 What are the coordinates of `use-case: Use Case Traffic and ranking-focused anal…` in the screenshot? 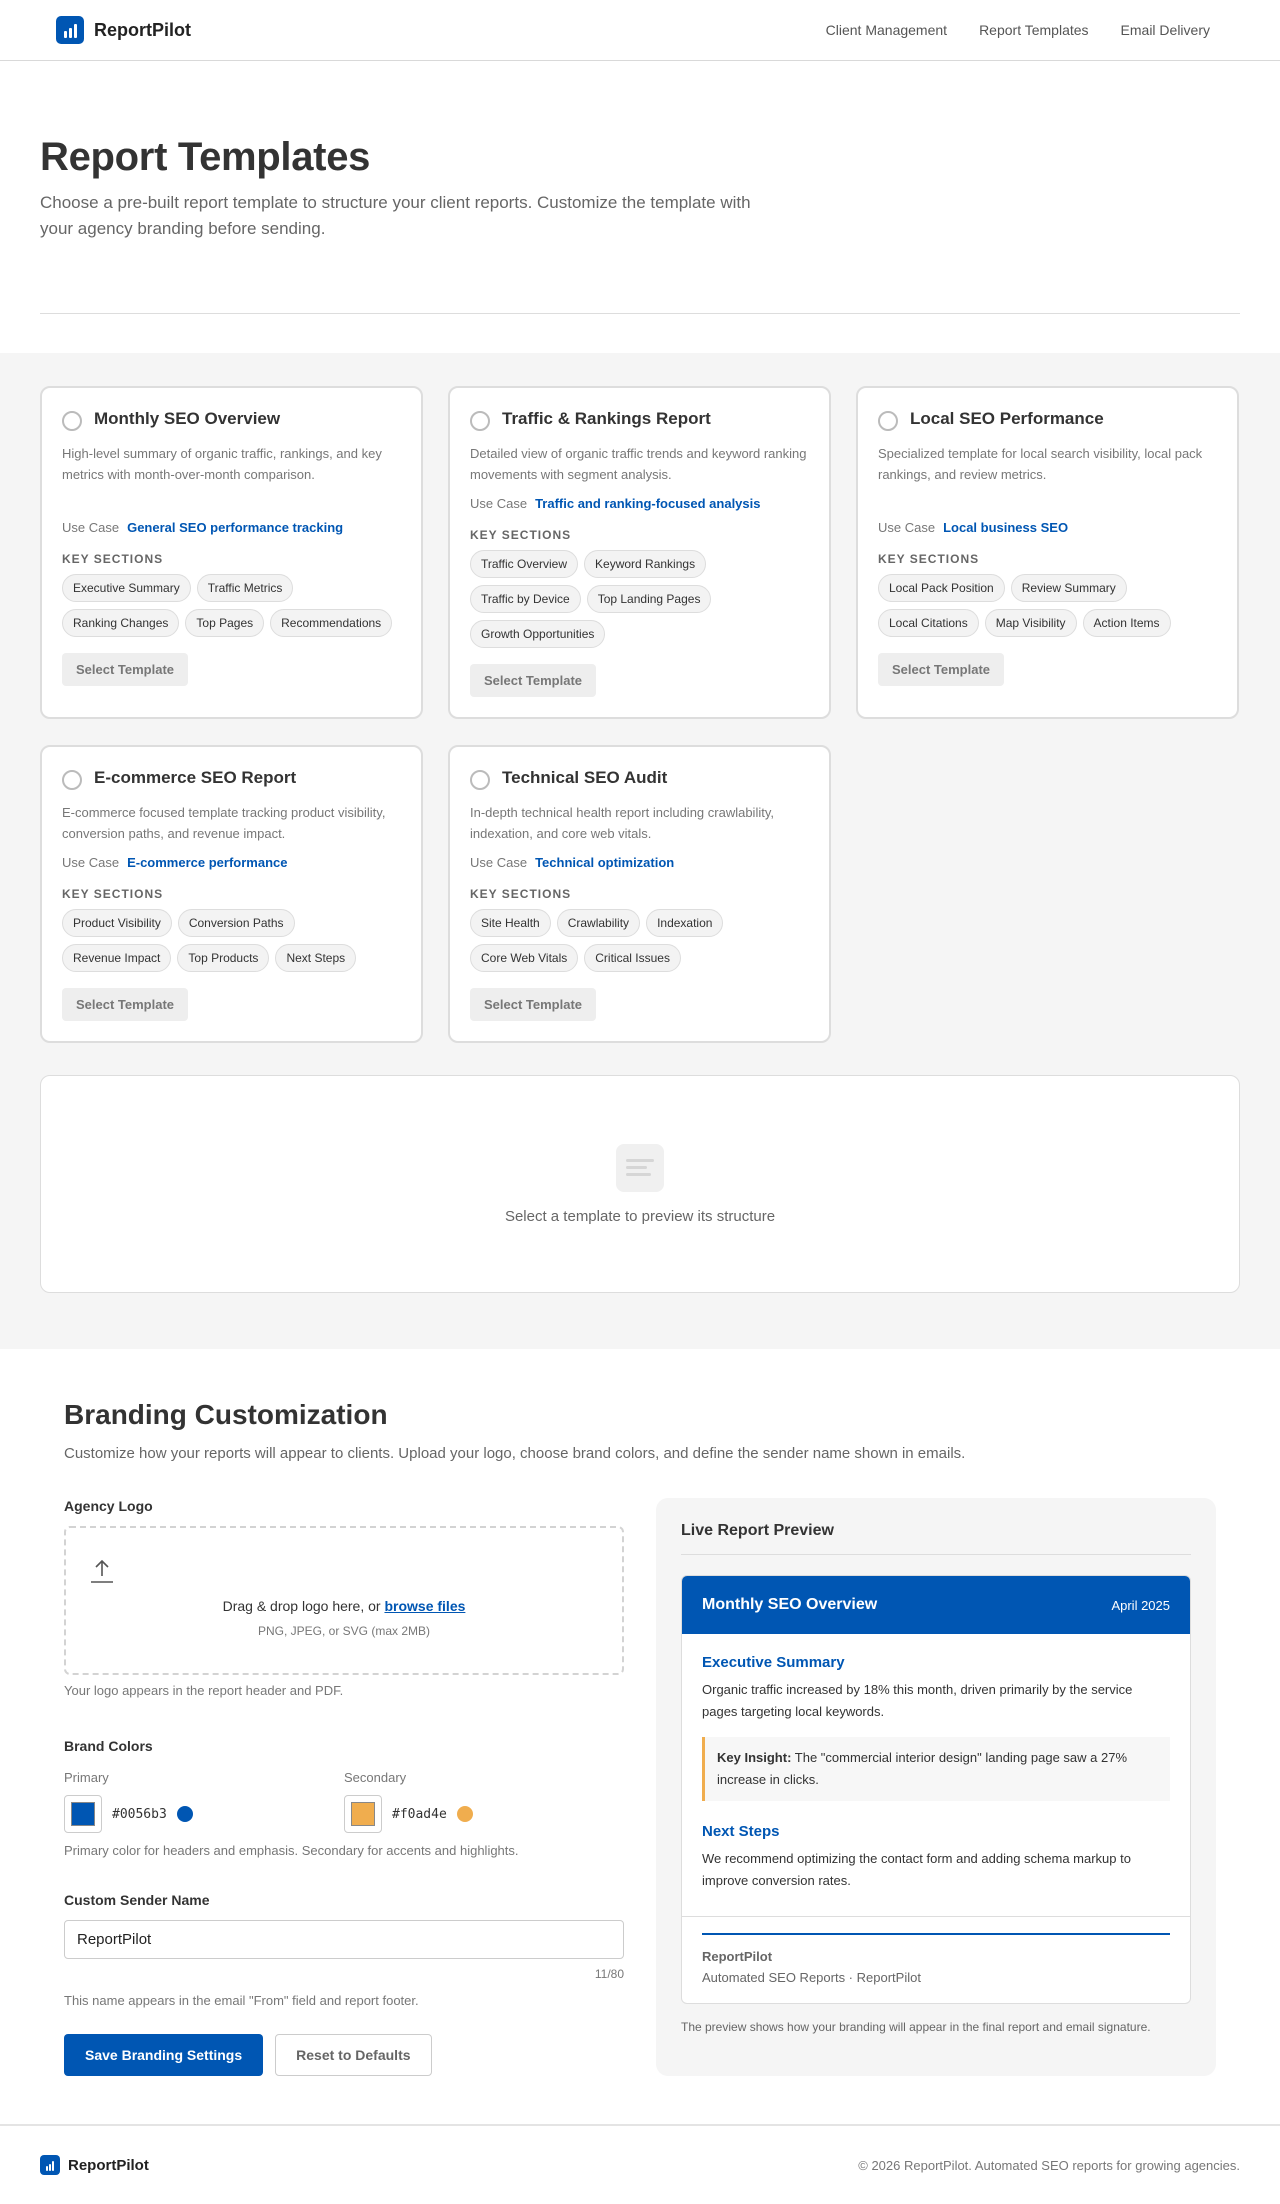 It's located at (639, 503).